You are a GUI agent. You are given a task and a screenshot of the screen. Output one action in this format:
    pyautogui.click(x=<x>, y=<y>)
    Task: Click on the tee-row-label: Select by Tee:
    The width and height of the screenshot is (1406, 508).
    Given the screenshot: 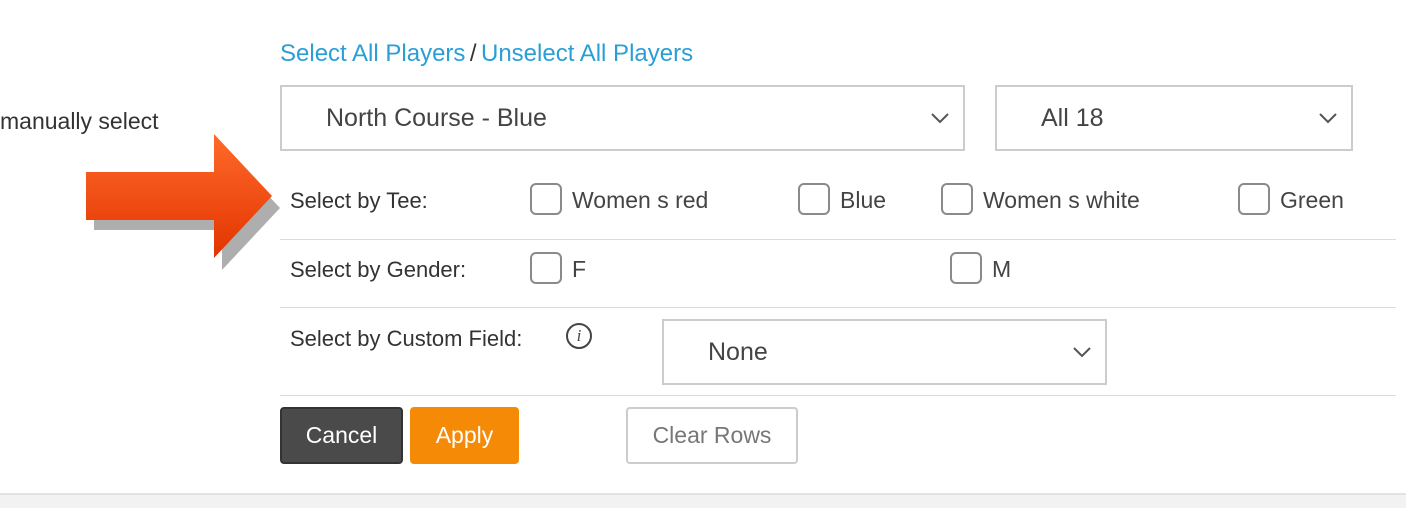 What is the action you would take?
    pyautogui.click(x=359, y=200)
    